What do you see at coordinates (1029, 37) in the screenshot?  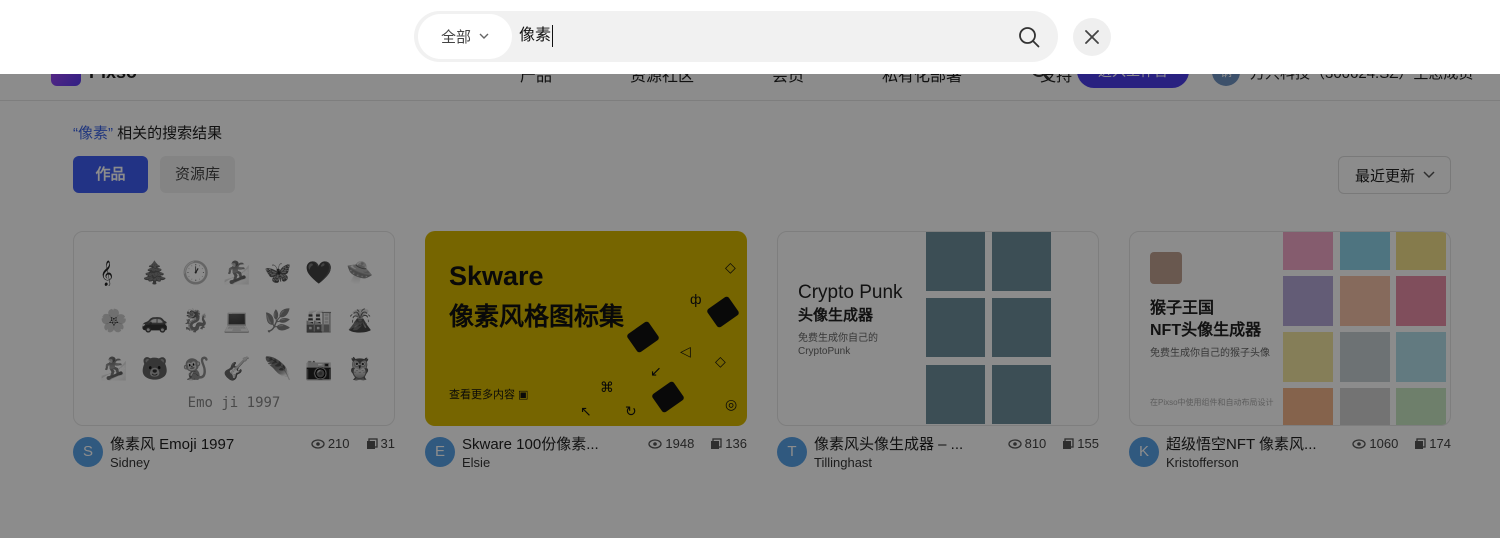 I see `search-icon` at bounding box center [1029, 37].